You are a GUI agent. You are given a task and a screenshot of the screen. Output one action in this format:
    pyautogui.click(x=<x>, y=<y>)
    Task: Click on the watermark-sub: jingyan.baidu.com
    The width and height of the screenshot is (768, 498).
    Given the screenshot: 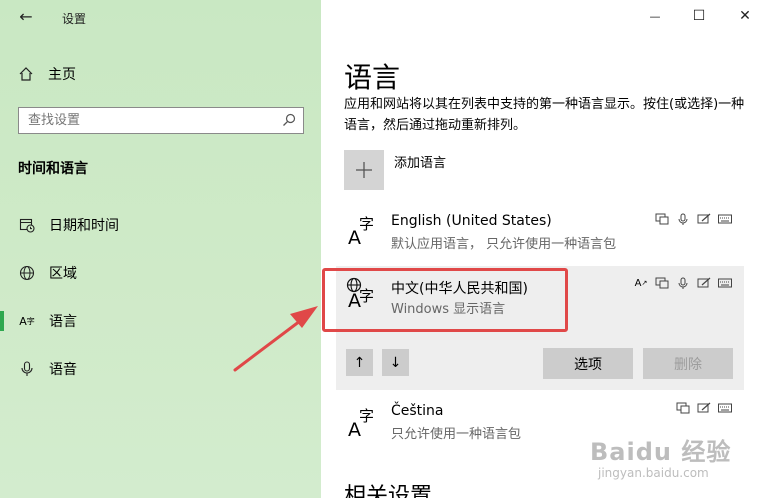 What is the action you would take?
    pyautogui.click(x=653, y=473)
    